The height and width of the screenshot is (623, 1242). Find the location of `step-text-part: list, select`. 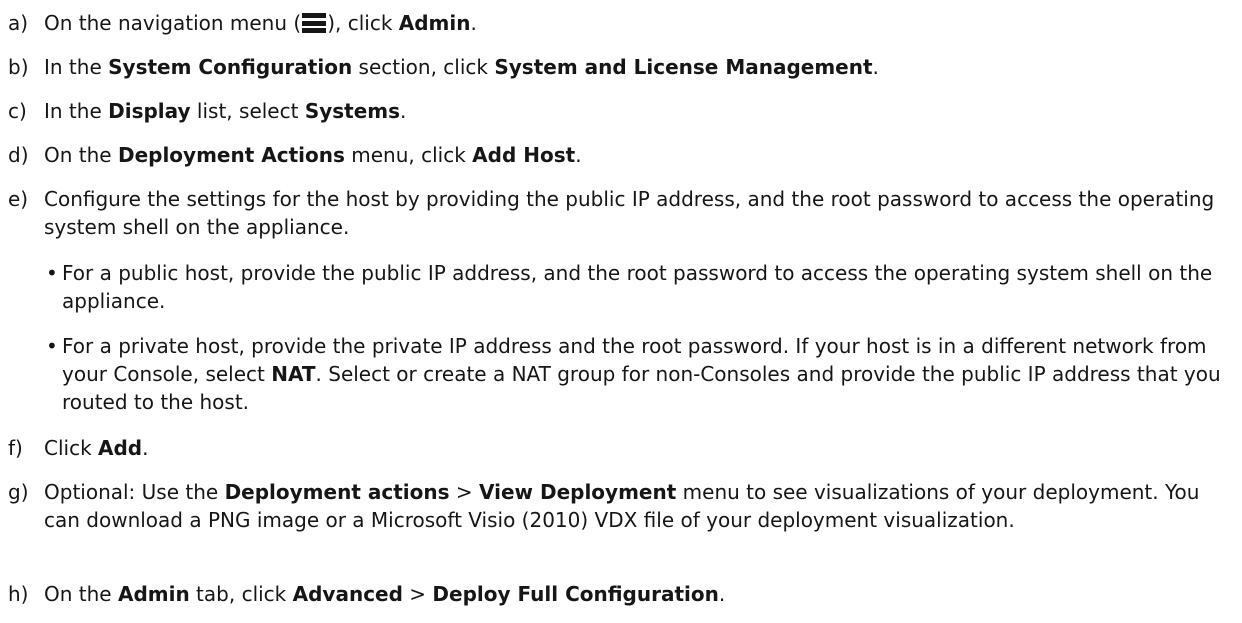

step-text-part: list, select is located at coordinates (247, 111).